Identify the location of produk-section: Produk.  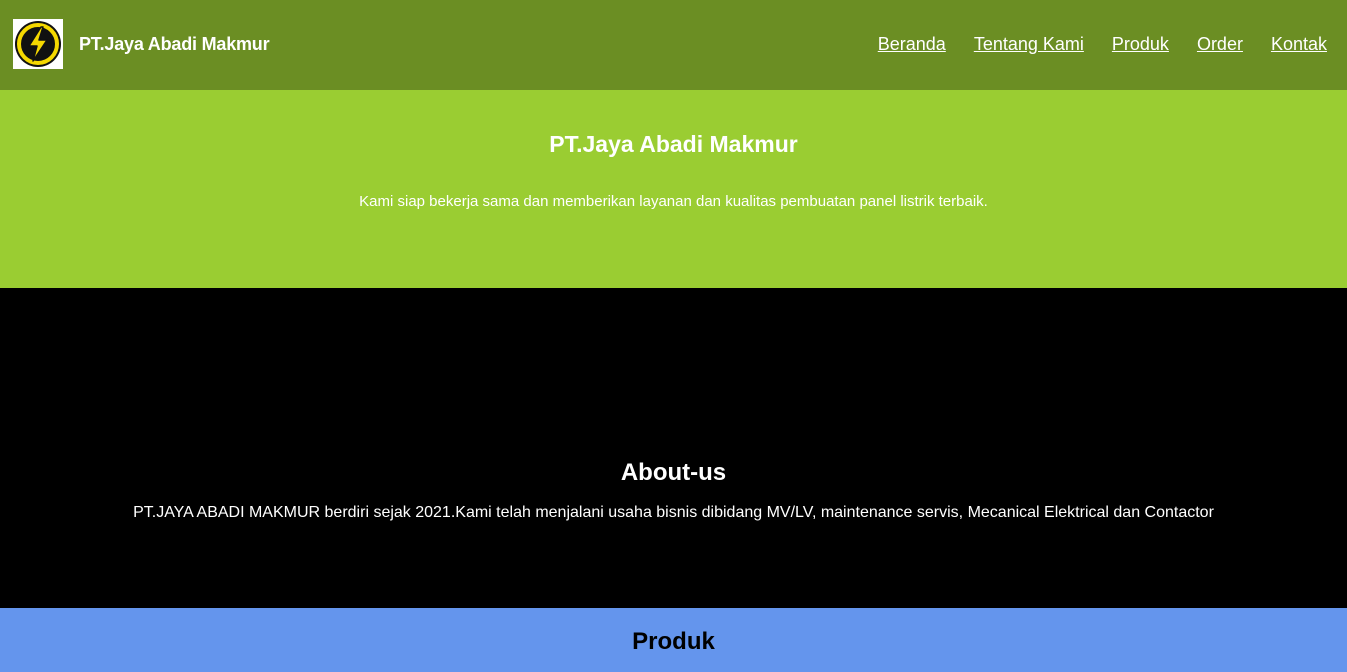
(673, 640).